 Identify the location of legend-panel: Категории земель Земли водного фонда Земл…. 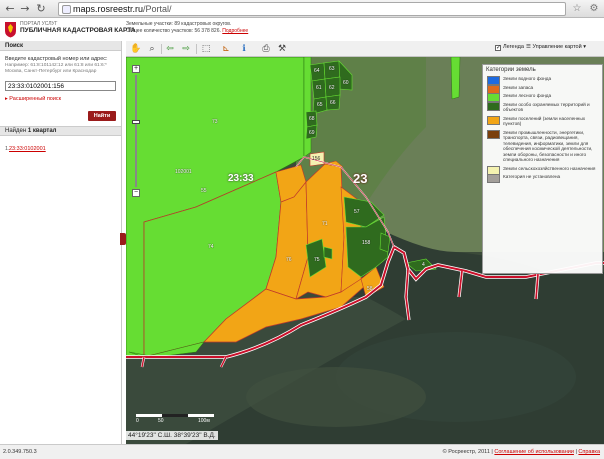
(542, 169).